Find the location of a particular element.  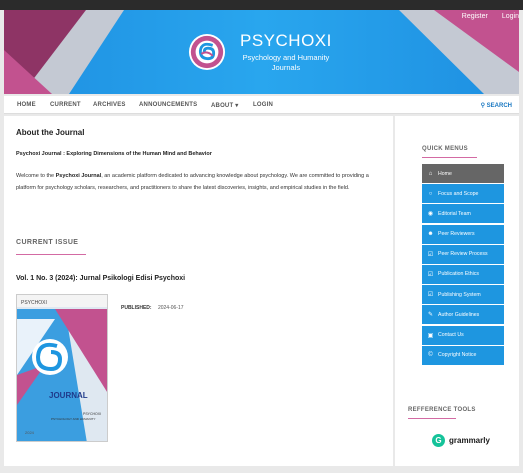

journal-logo is located at coordinates (207, 52).